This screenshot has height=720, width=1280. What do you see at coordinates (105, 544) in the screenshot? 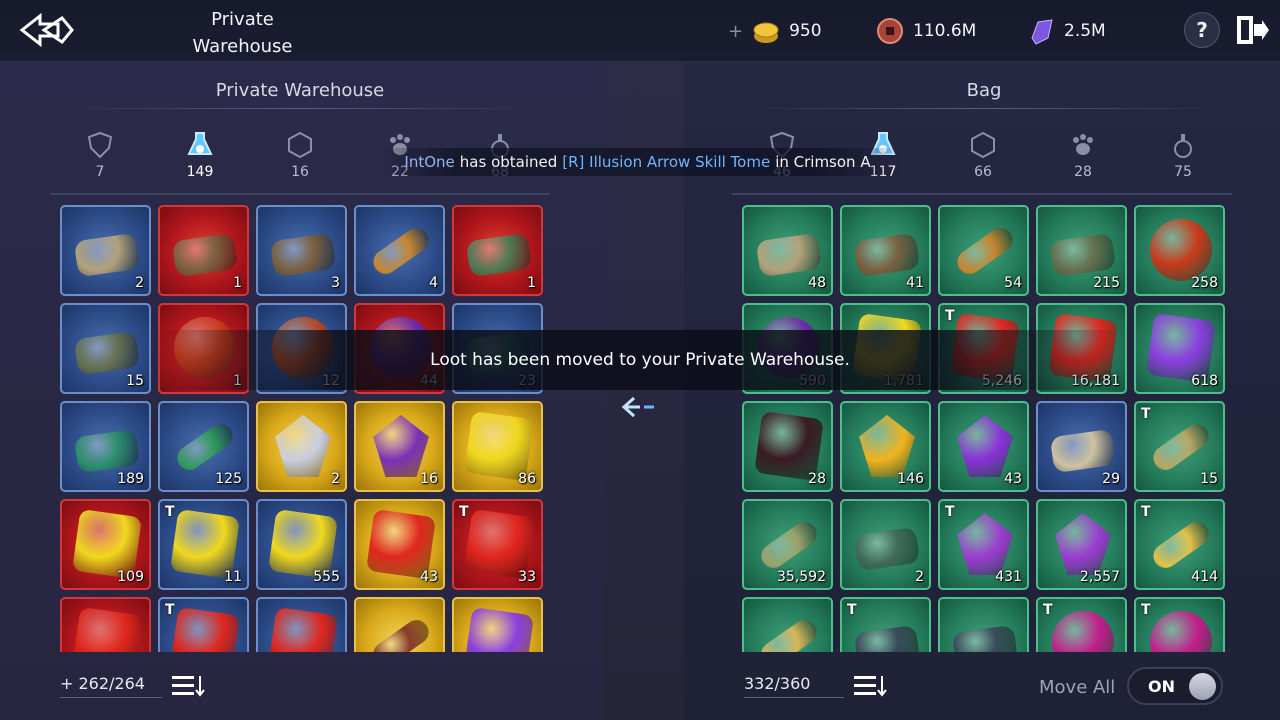
I see `warehouse-slot: 109` at bounding box center [105, 544].